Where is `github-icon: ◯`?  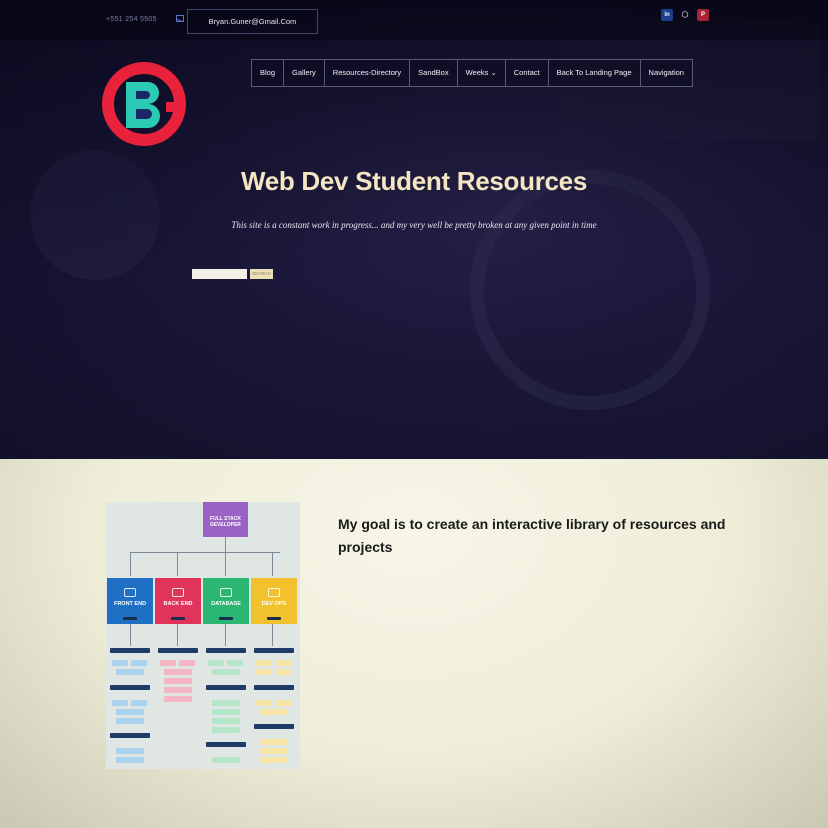 github-icon: ◯ is located at coordinates (685, 15).